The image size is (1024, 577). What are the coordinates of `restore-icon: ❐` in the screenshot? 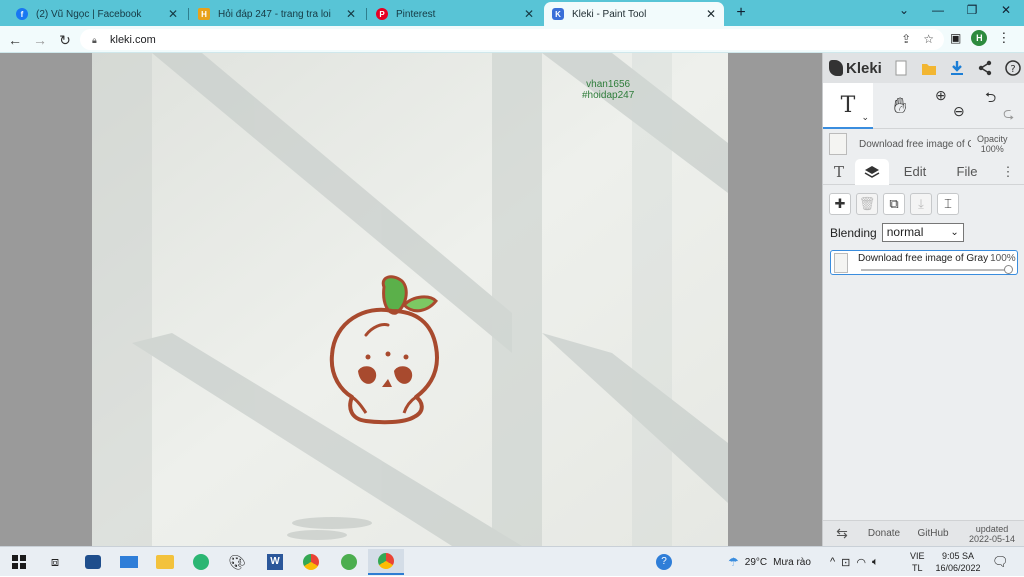 It's located at (972, 12).